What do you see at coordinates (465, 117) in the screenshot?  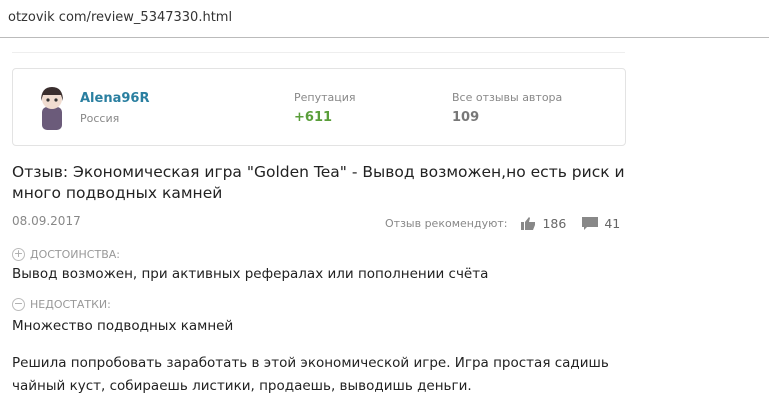 I see `all-reviews-count: 109` at bounding box center [465, 117].